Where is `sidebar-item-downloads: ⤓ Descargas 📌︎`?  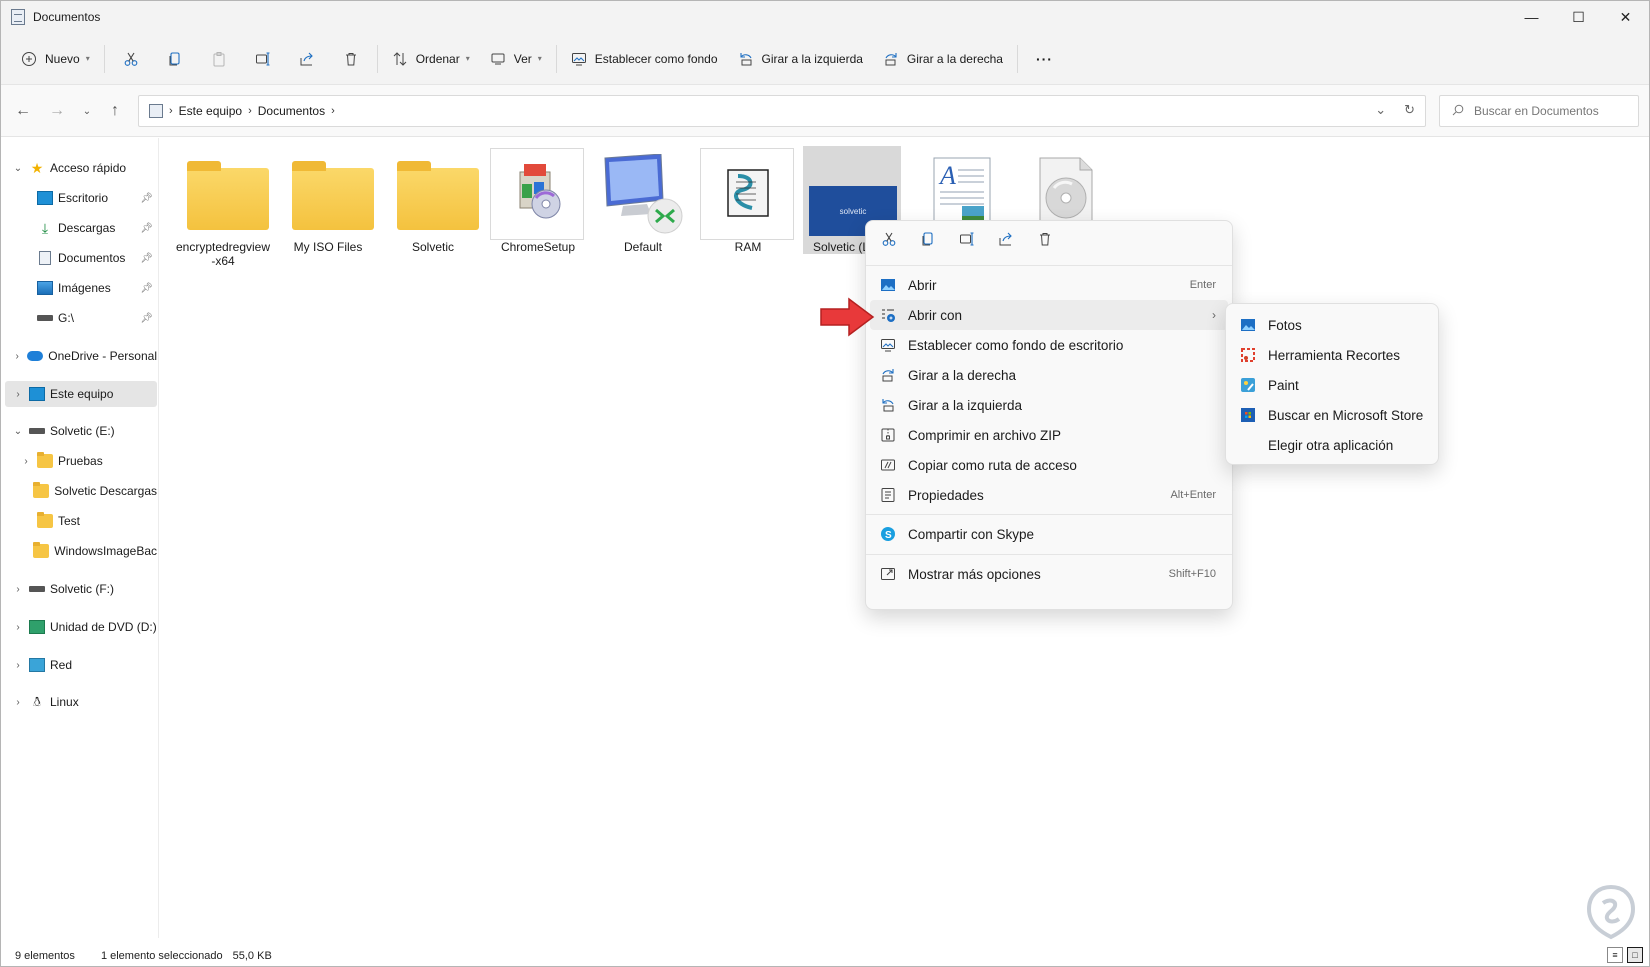 sidebar-item-downloads: ⤓ Descargas 📌︎ is located at coordinates (81, 228).